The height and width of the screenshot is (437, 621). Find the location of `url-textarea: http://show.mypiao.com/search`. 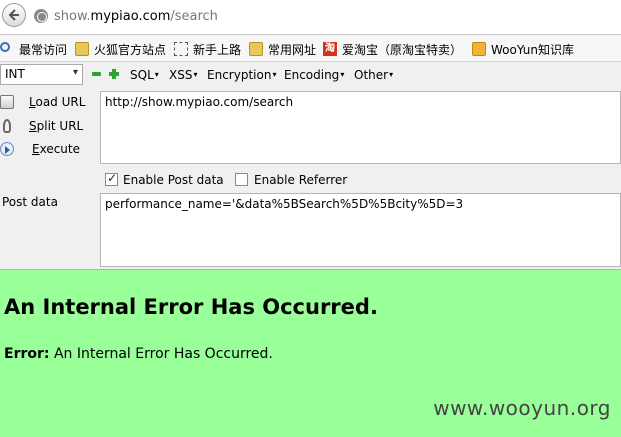

url-textarea: http://show.mypiao.com/search is located at coordinates (360, 127).